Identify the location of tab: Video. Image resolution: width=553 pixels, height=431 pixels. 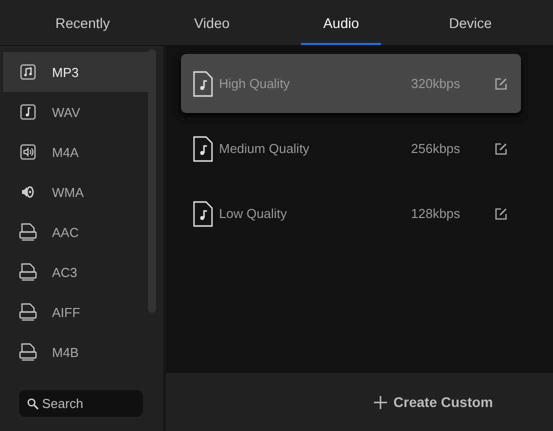
(212, 24).